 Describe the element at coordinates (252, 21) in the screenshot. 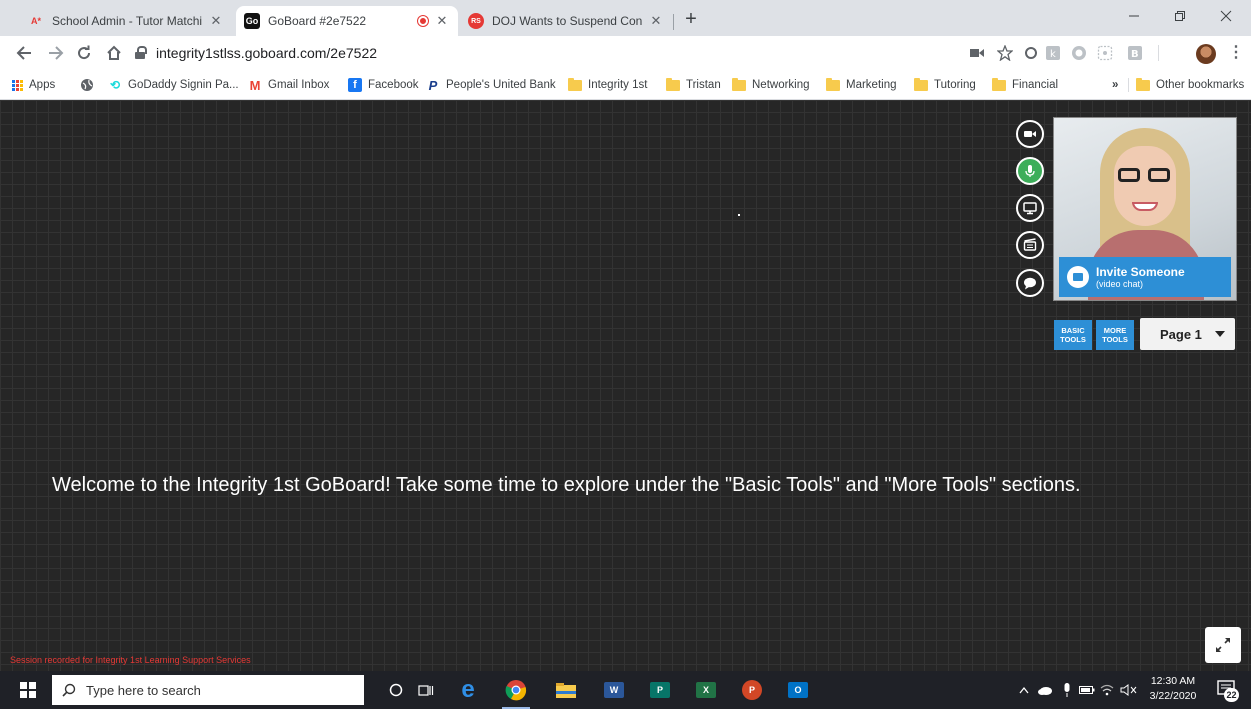

I see `goboard-favicon-icon: Go` at that location.